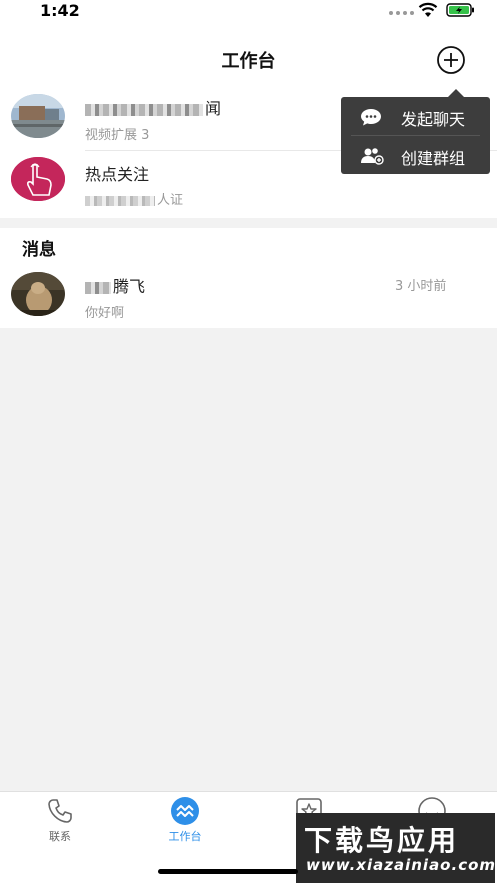  Describe the element at coordinates (421, 286) in the screenshot. I see `message-time: 3 小时前` at that location.